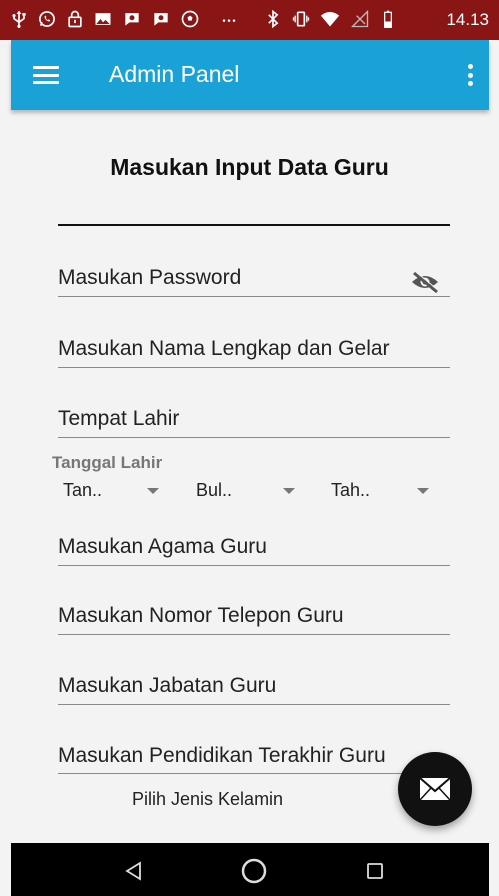 The height and width of the screenshot is (896, 499). I want to click on battery-icon, so click(388, 19).